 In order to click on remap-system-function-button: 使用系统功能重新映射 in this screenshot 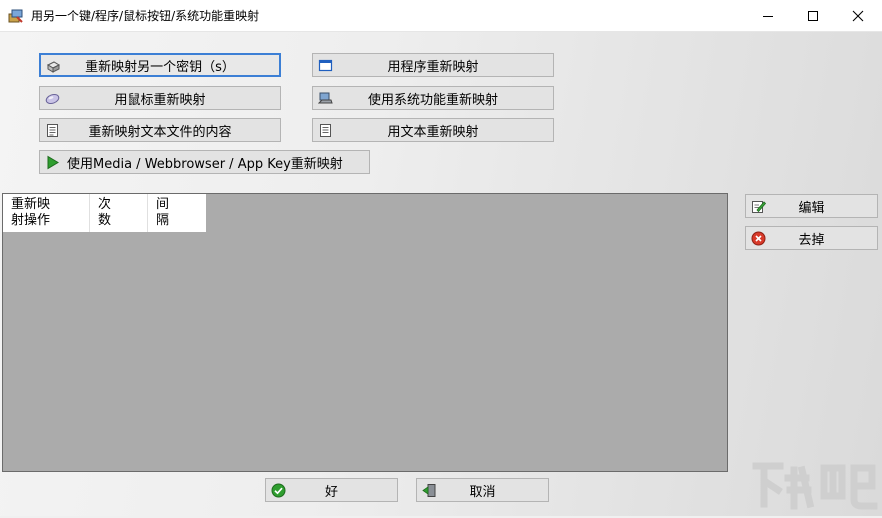, I will do `click(433, 98)`.